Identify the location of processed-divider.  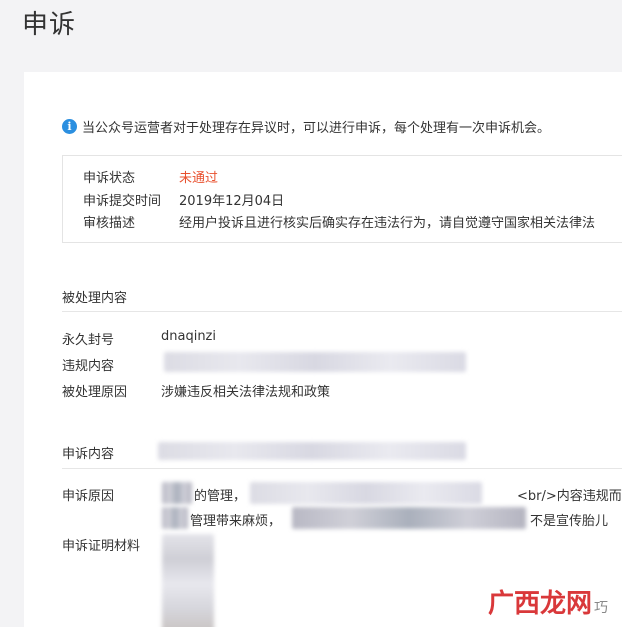
(342, 311).